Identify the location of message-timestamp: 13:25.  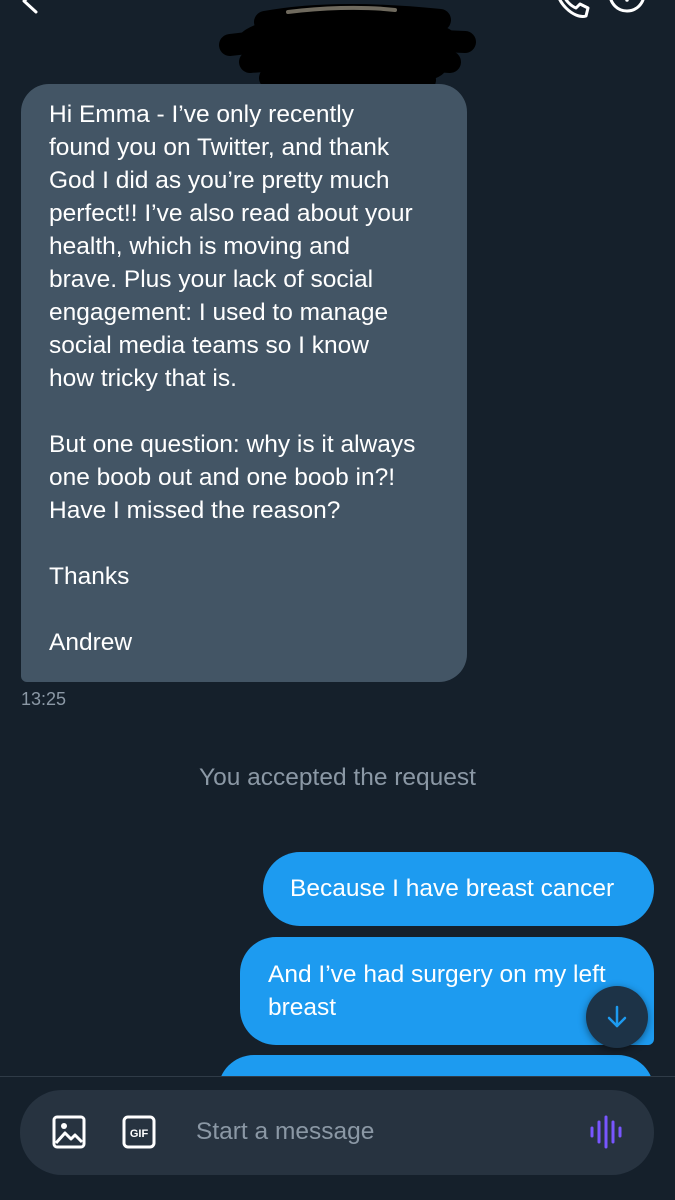
(44, 699).